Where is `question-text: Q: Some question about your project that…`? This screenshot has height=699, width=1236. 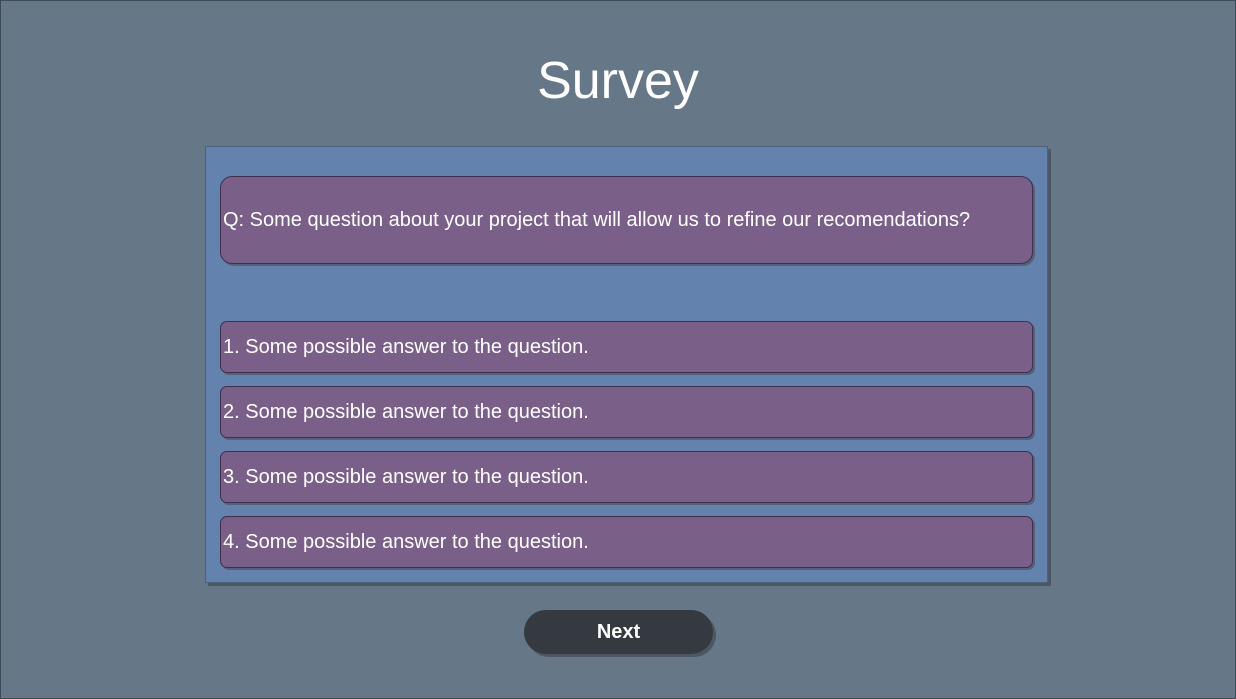
question-text: Q: Some question about your project that… is located at coordinates (597, 219).